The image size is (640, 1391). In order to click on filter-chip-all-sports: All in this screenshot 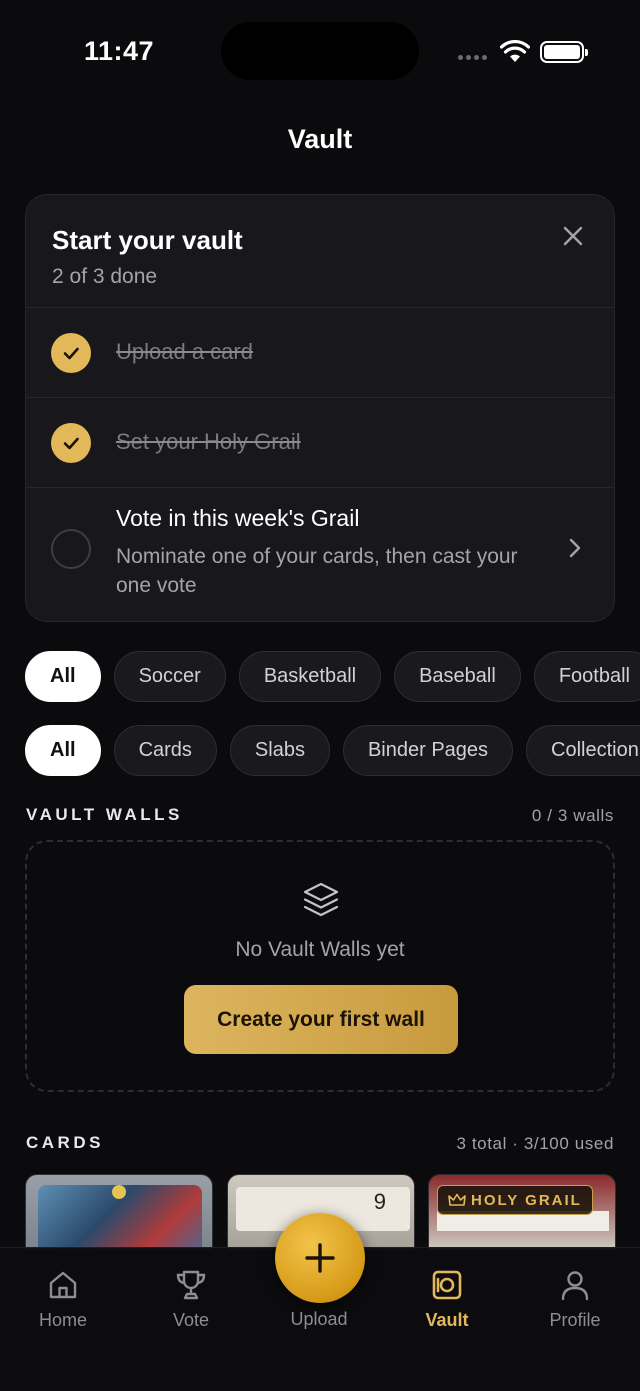, I will do `click(63, 676)`.